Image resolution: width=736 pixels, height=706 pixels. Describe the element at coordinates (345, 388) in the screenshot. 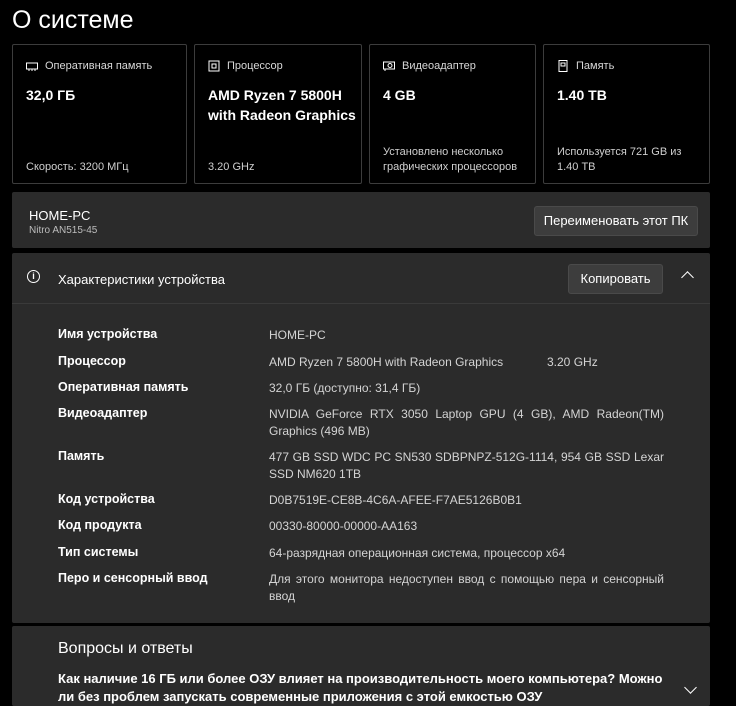

I see `spec-value-text: 32,0 ГБ (доступно: 31,4 ГБ)` at that location.